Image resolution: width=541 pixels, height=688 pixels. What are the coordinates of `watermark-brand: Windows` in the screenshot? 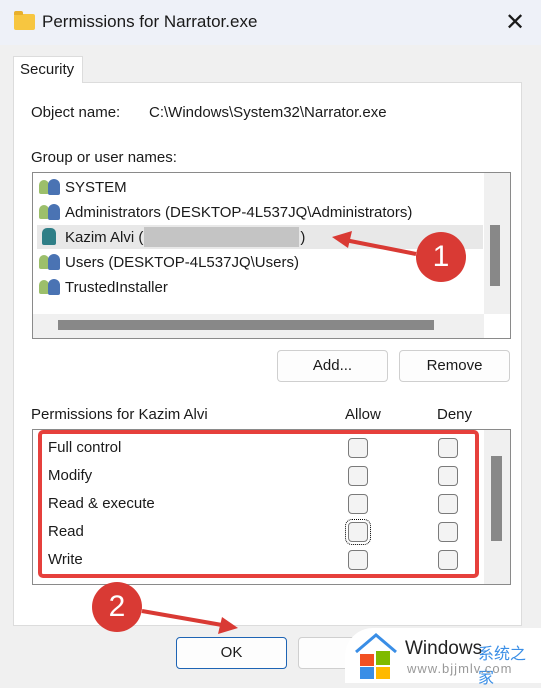 It's located at (444, 648).